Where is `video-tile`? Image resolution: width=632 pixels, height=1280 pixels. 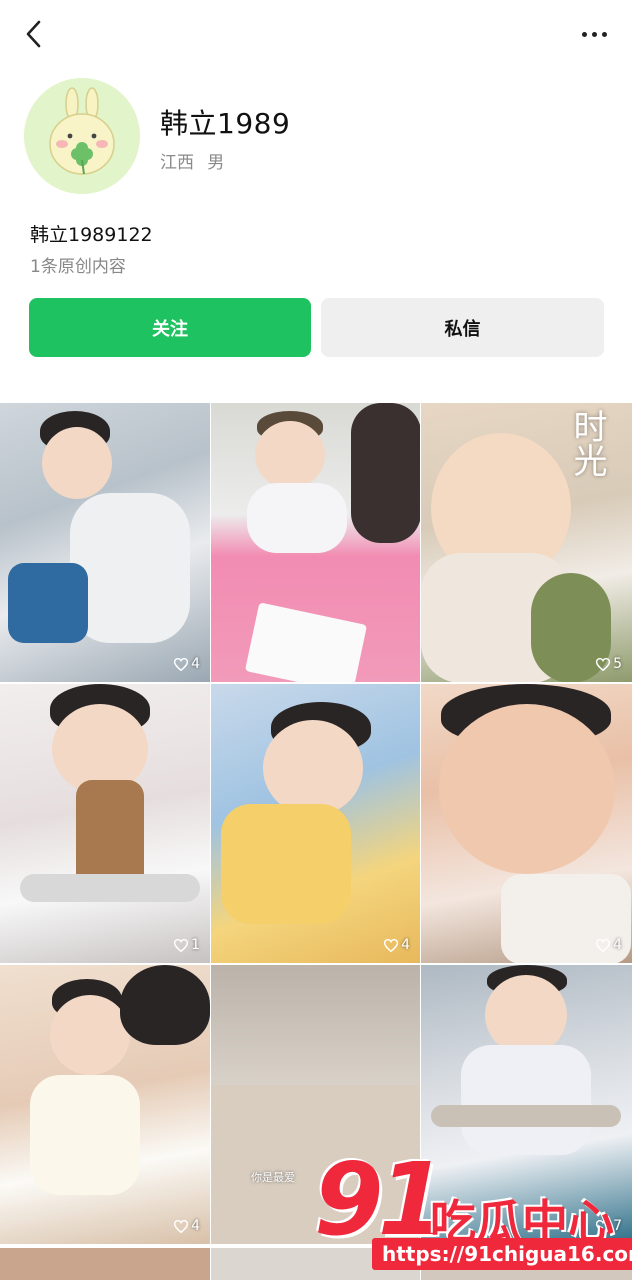 video-tile is located at coordinates (315, 542).